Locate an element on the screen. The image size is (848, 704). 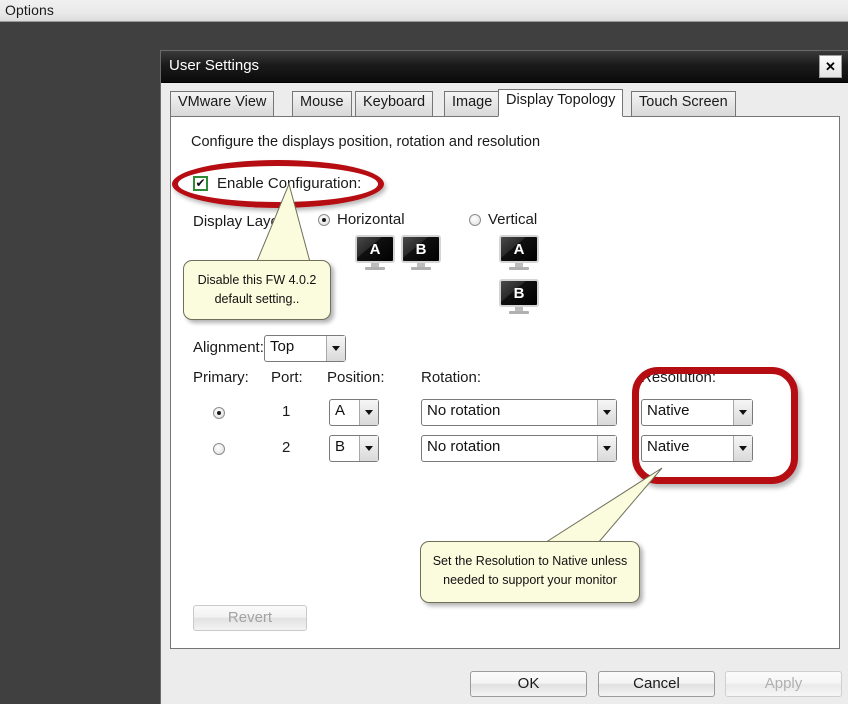
display-layout-label: Display Layout: is located at coordinates (244, 221).